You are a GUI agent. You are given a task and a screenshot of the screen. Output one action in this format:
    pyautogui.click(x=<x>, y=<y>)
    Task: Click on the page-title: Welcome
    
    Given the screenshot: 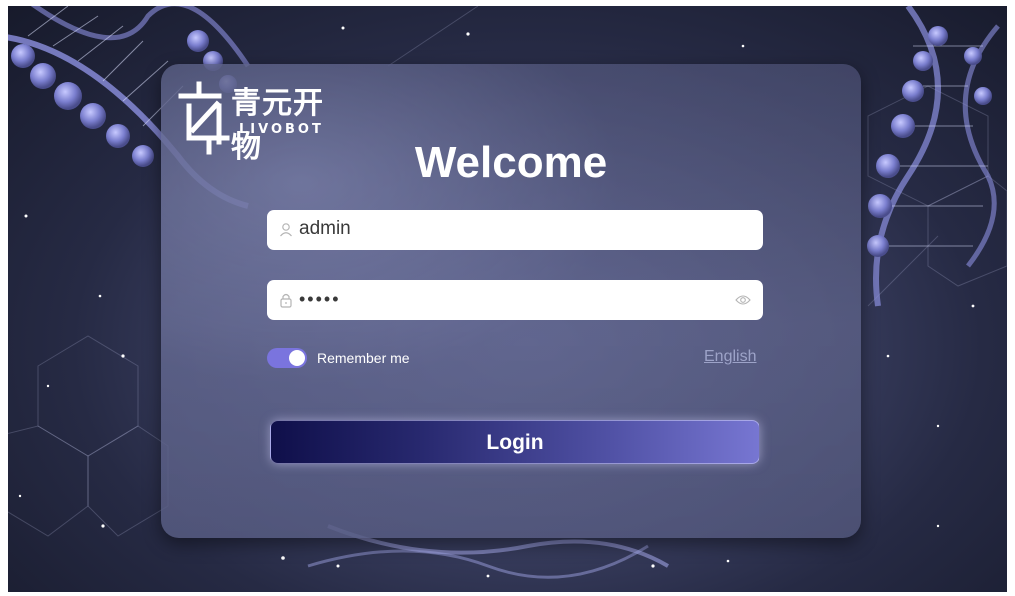 What is the action you would take?
    pyautogui.click(x=511, y=162)
    